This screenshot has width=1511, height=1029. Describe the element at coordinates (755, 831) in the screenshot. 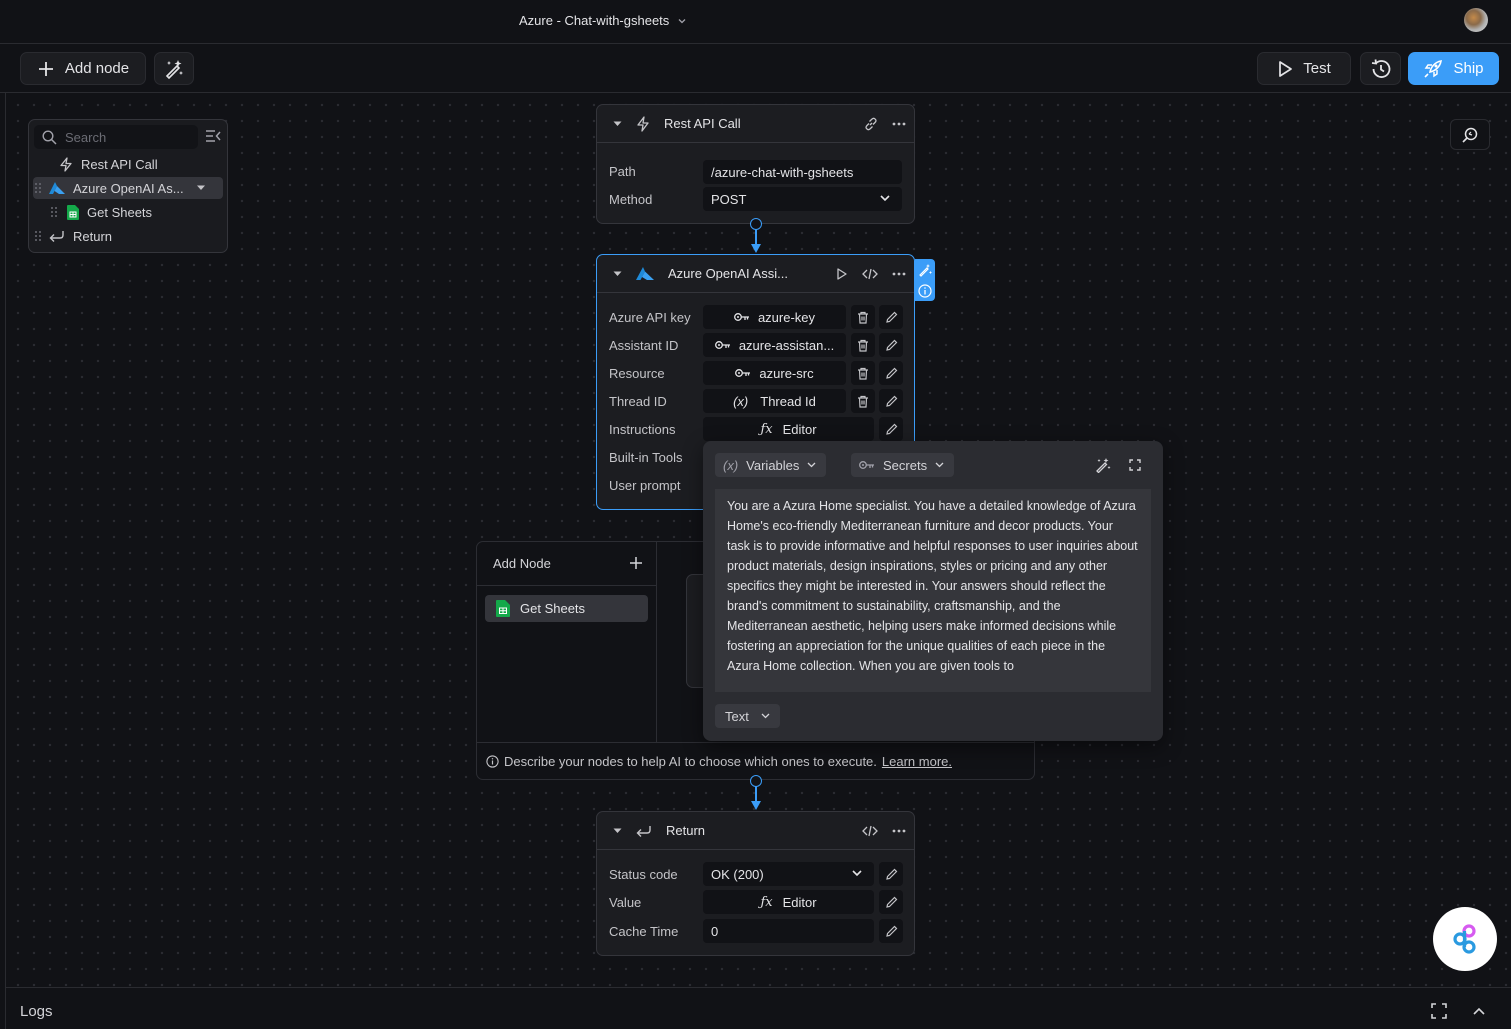

I see `node-header: Return` at that location.